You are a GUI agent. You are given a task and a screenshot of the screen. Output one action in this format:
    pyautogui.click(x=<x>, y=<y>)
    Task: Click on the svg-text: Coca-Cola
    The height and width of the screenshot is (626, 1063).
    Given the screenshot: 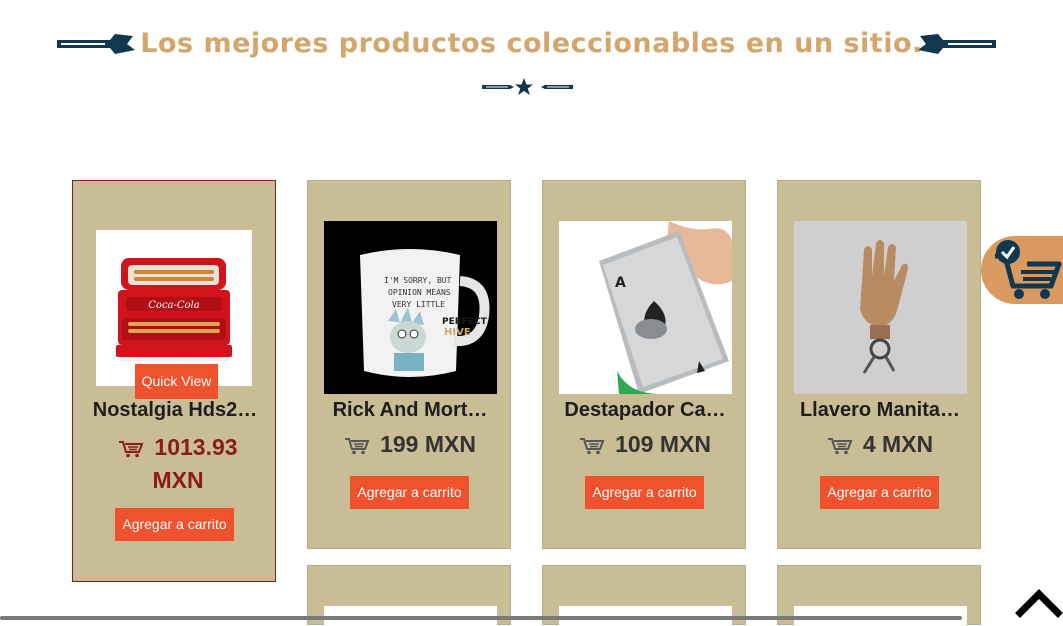 What is the action you would take?
    pyautogui.click(x=173, y=305)
    